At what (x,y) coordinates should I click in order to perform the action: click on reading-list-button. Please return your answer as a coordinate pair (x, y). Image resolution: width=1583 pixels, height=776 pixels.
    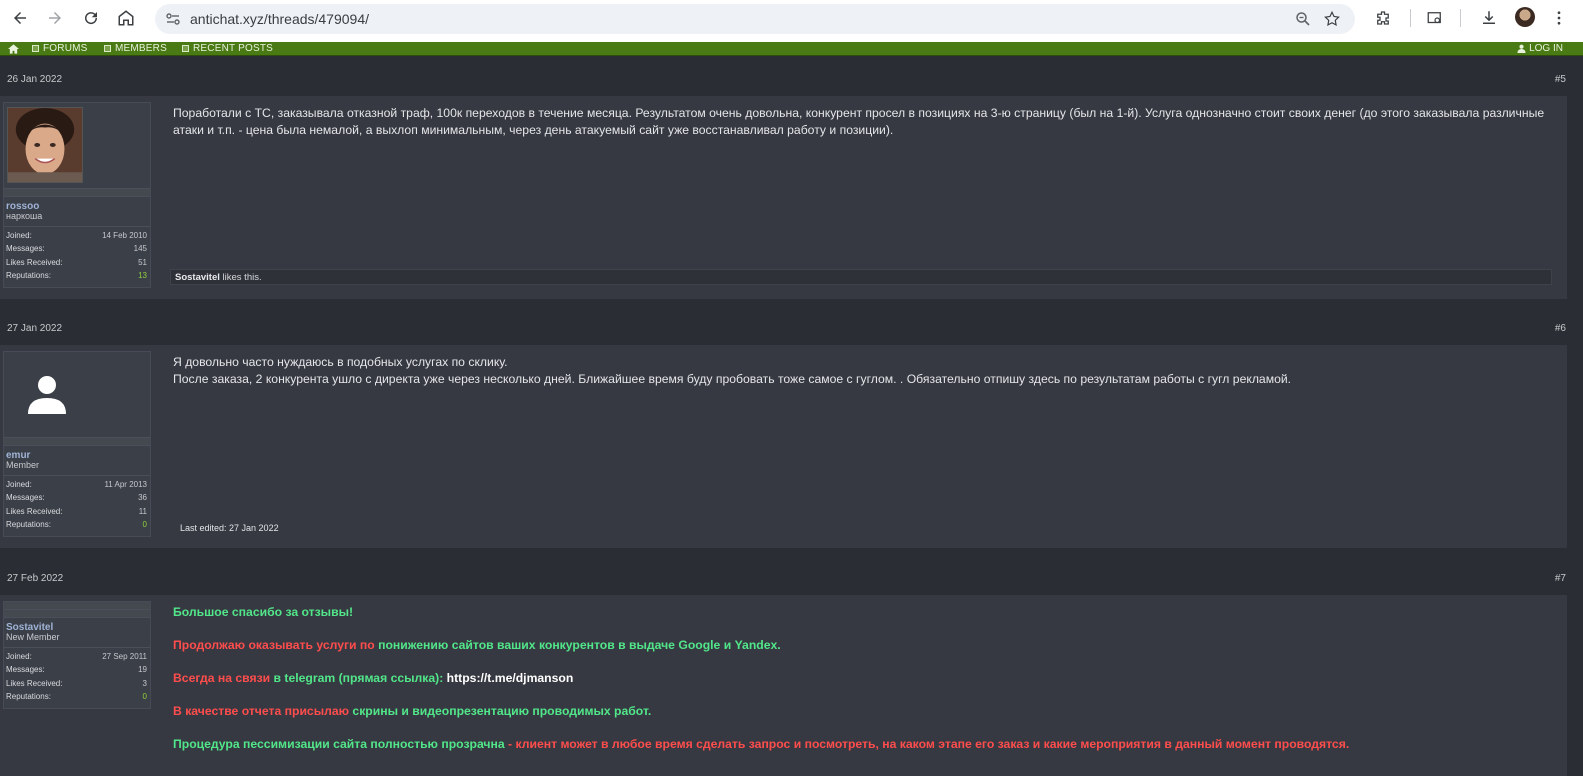
    Looking at the image, I should click on (1435, 18).